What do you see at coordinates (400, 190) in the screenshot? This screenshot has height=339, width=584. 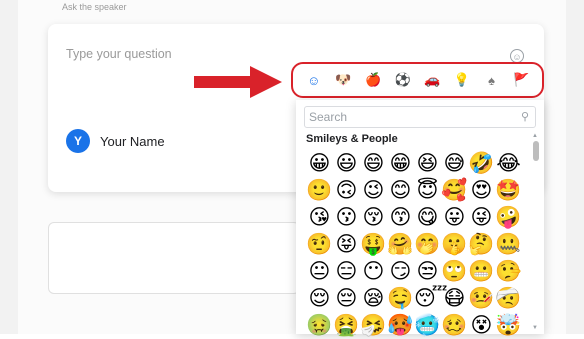 I see `emoji-item: 😊` at bounding box center [400, 190].